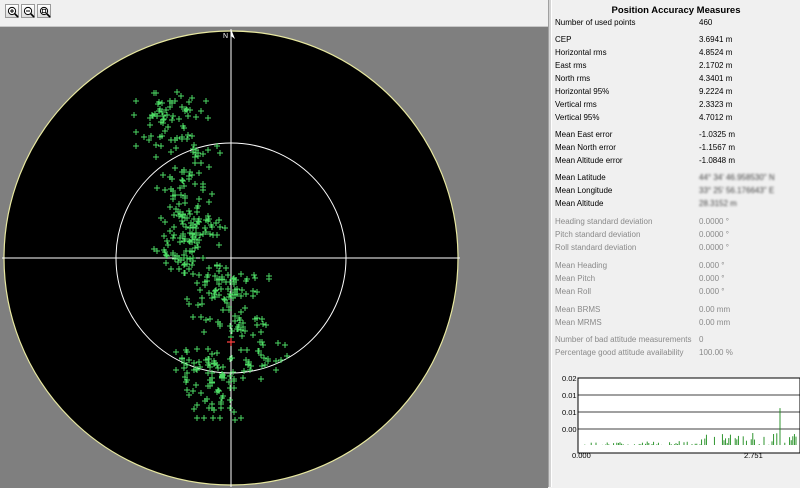 Image resolution: width=800 pixels, height=488 pixels. Describe the element at coordinates (581, 455) in the screenshot. I see `x-tick-label: 0.000` at that location.